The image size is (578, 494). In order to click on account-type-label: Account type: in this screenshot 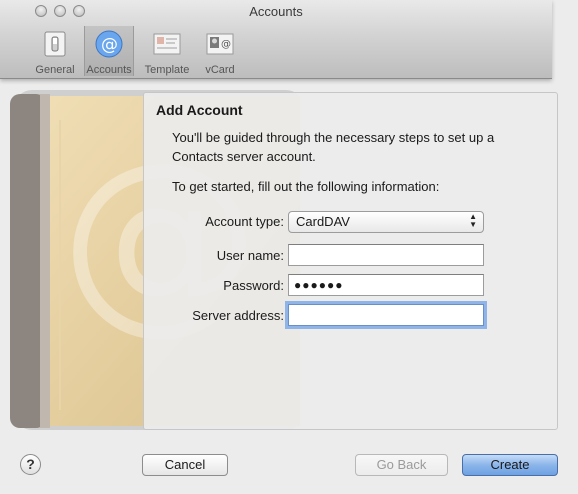, I will do `click(244, 221)`.